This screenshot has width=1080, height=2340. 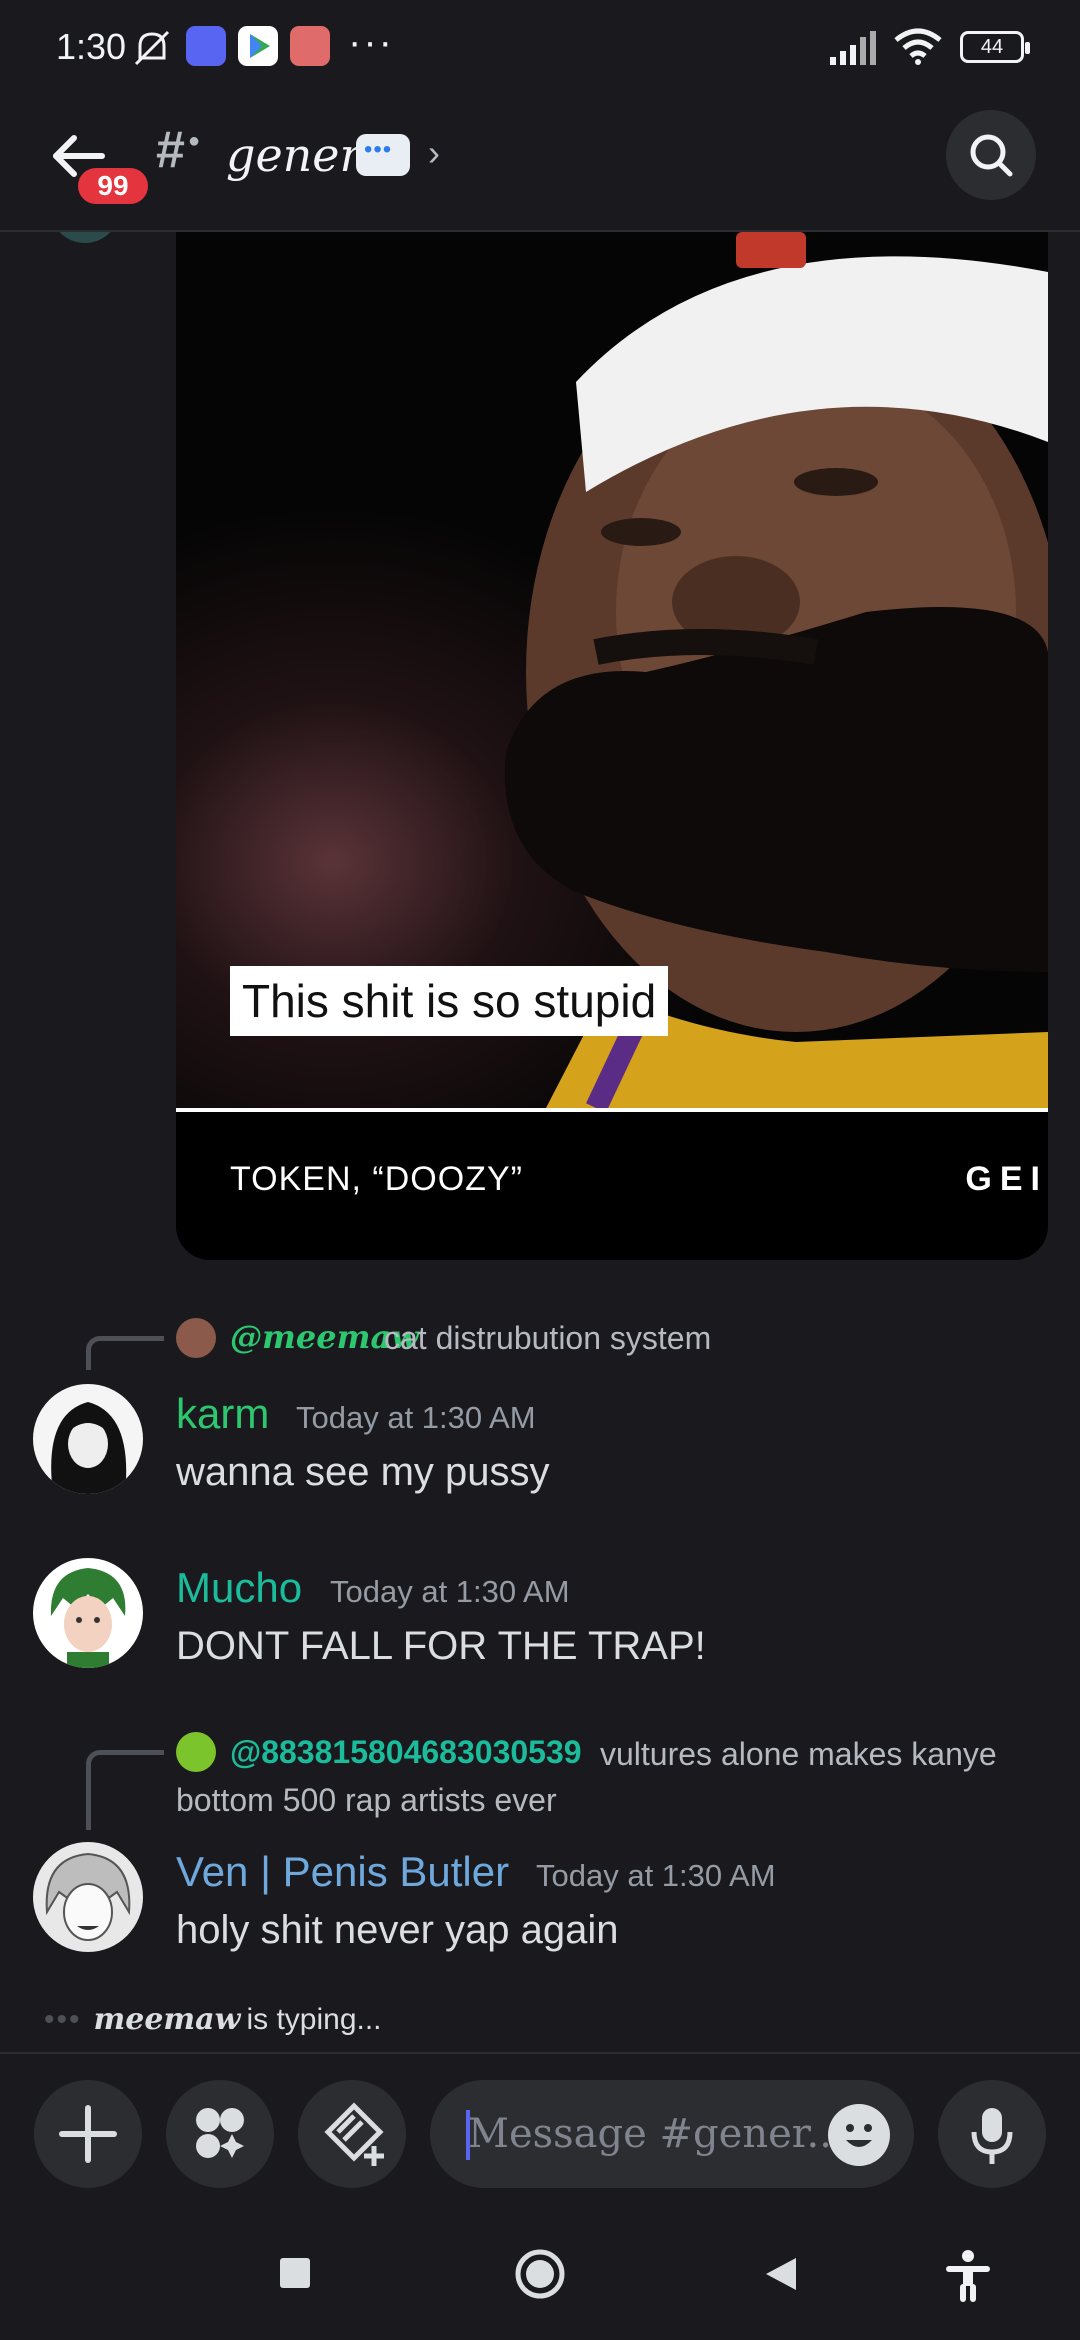 I want to click on status-right: 44, so click(x=929, y=47).